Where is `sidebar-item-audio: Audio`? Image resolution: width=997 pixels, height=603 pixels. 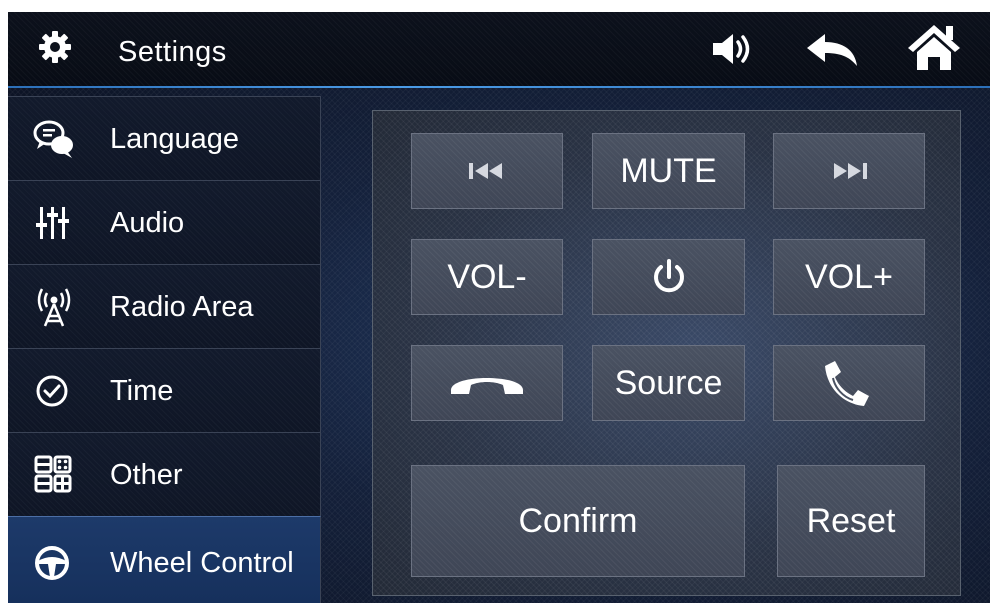 sidebar-item-audio: Audio is located at coordinates (164, 222).